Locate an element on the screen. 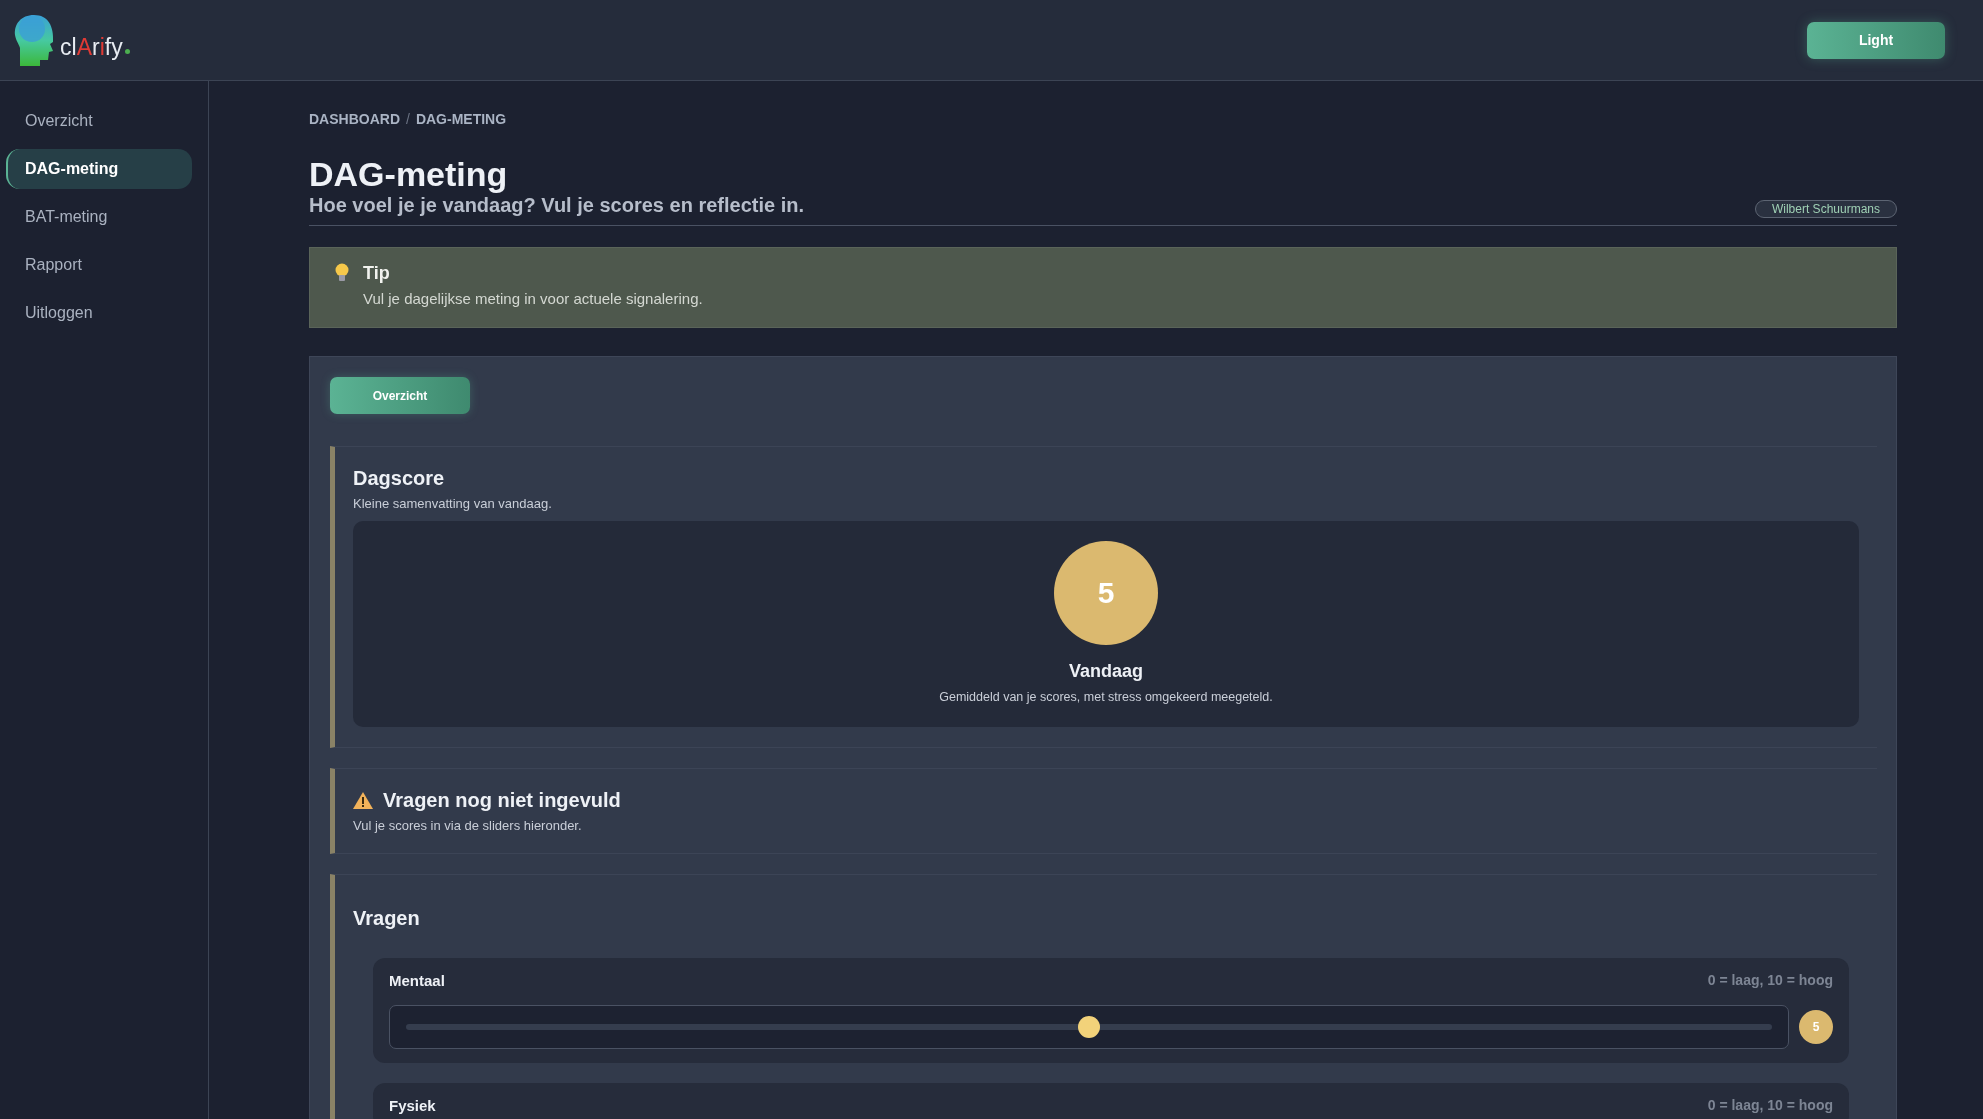 This screenshot has height=1119, width=1983. breadcrumb-link: DAG-METING is located at coordinates (461, 119).